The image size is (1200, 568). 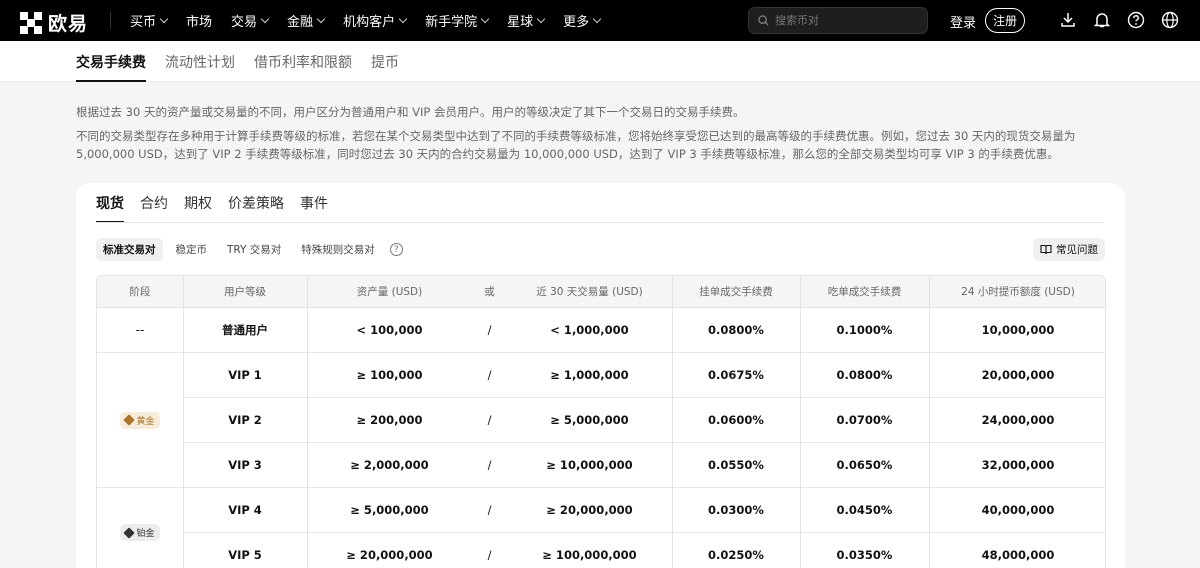 What do you see at coordinates (1005, 20) in the screenshot?
I see `register-button: 注册` at bounding box center [1005, 20].